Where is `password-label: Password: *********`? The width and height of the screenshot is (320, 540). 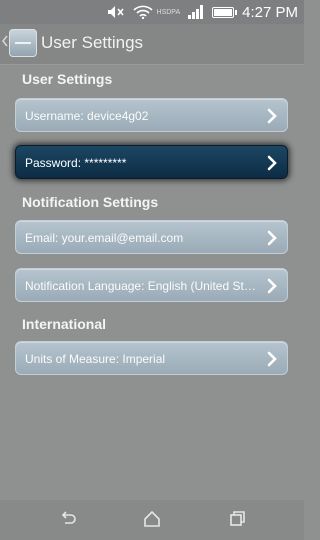 password-label: Password: ********* is located at coordinates (76, 163).